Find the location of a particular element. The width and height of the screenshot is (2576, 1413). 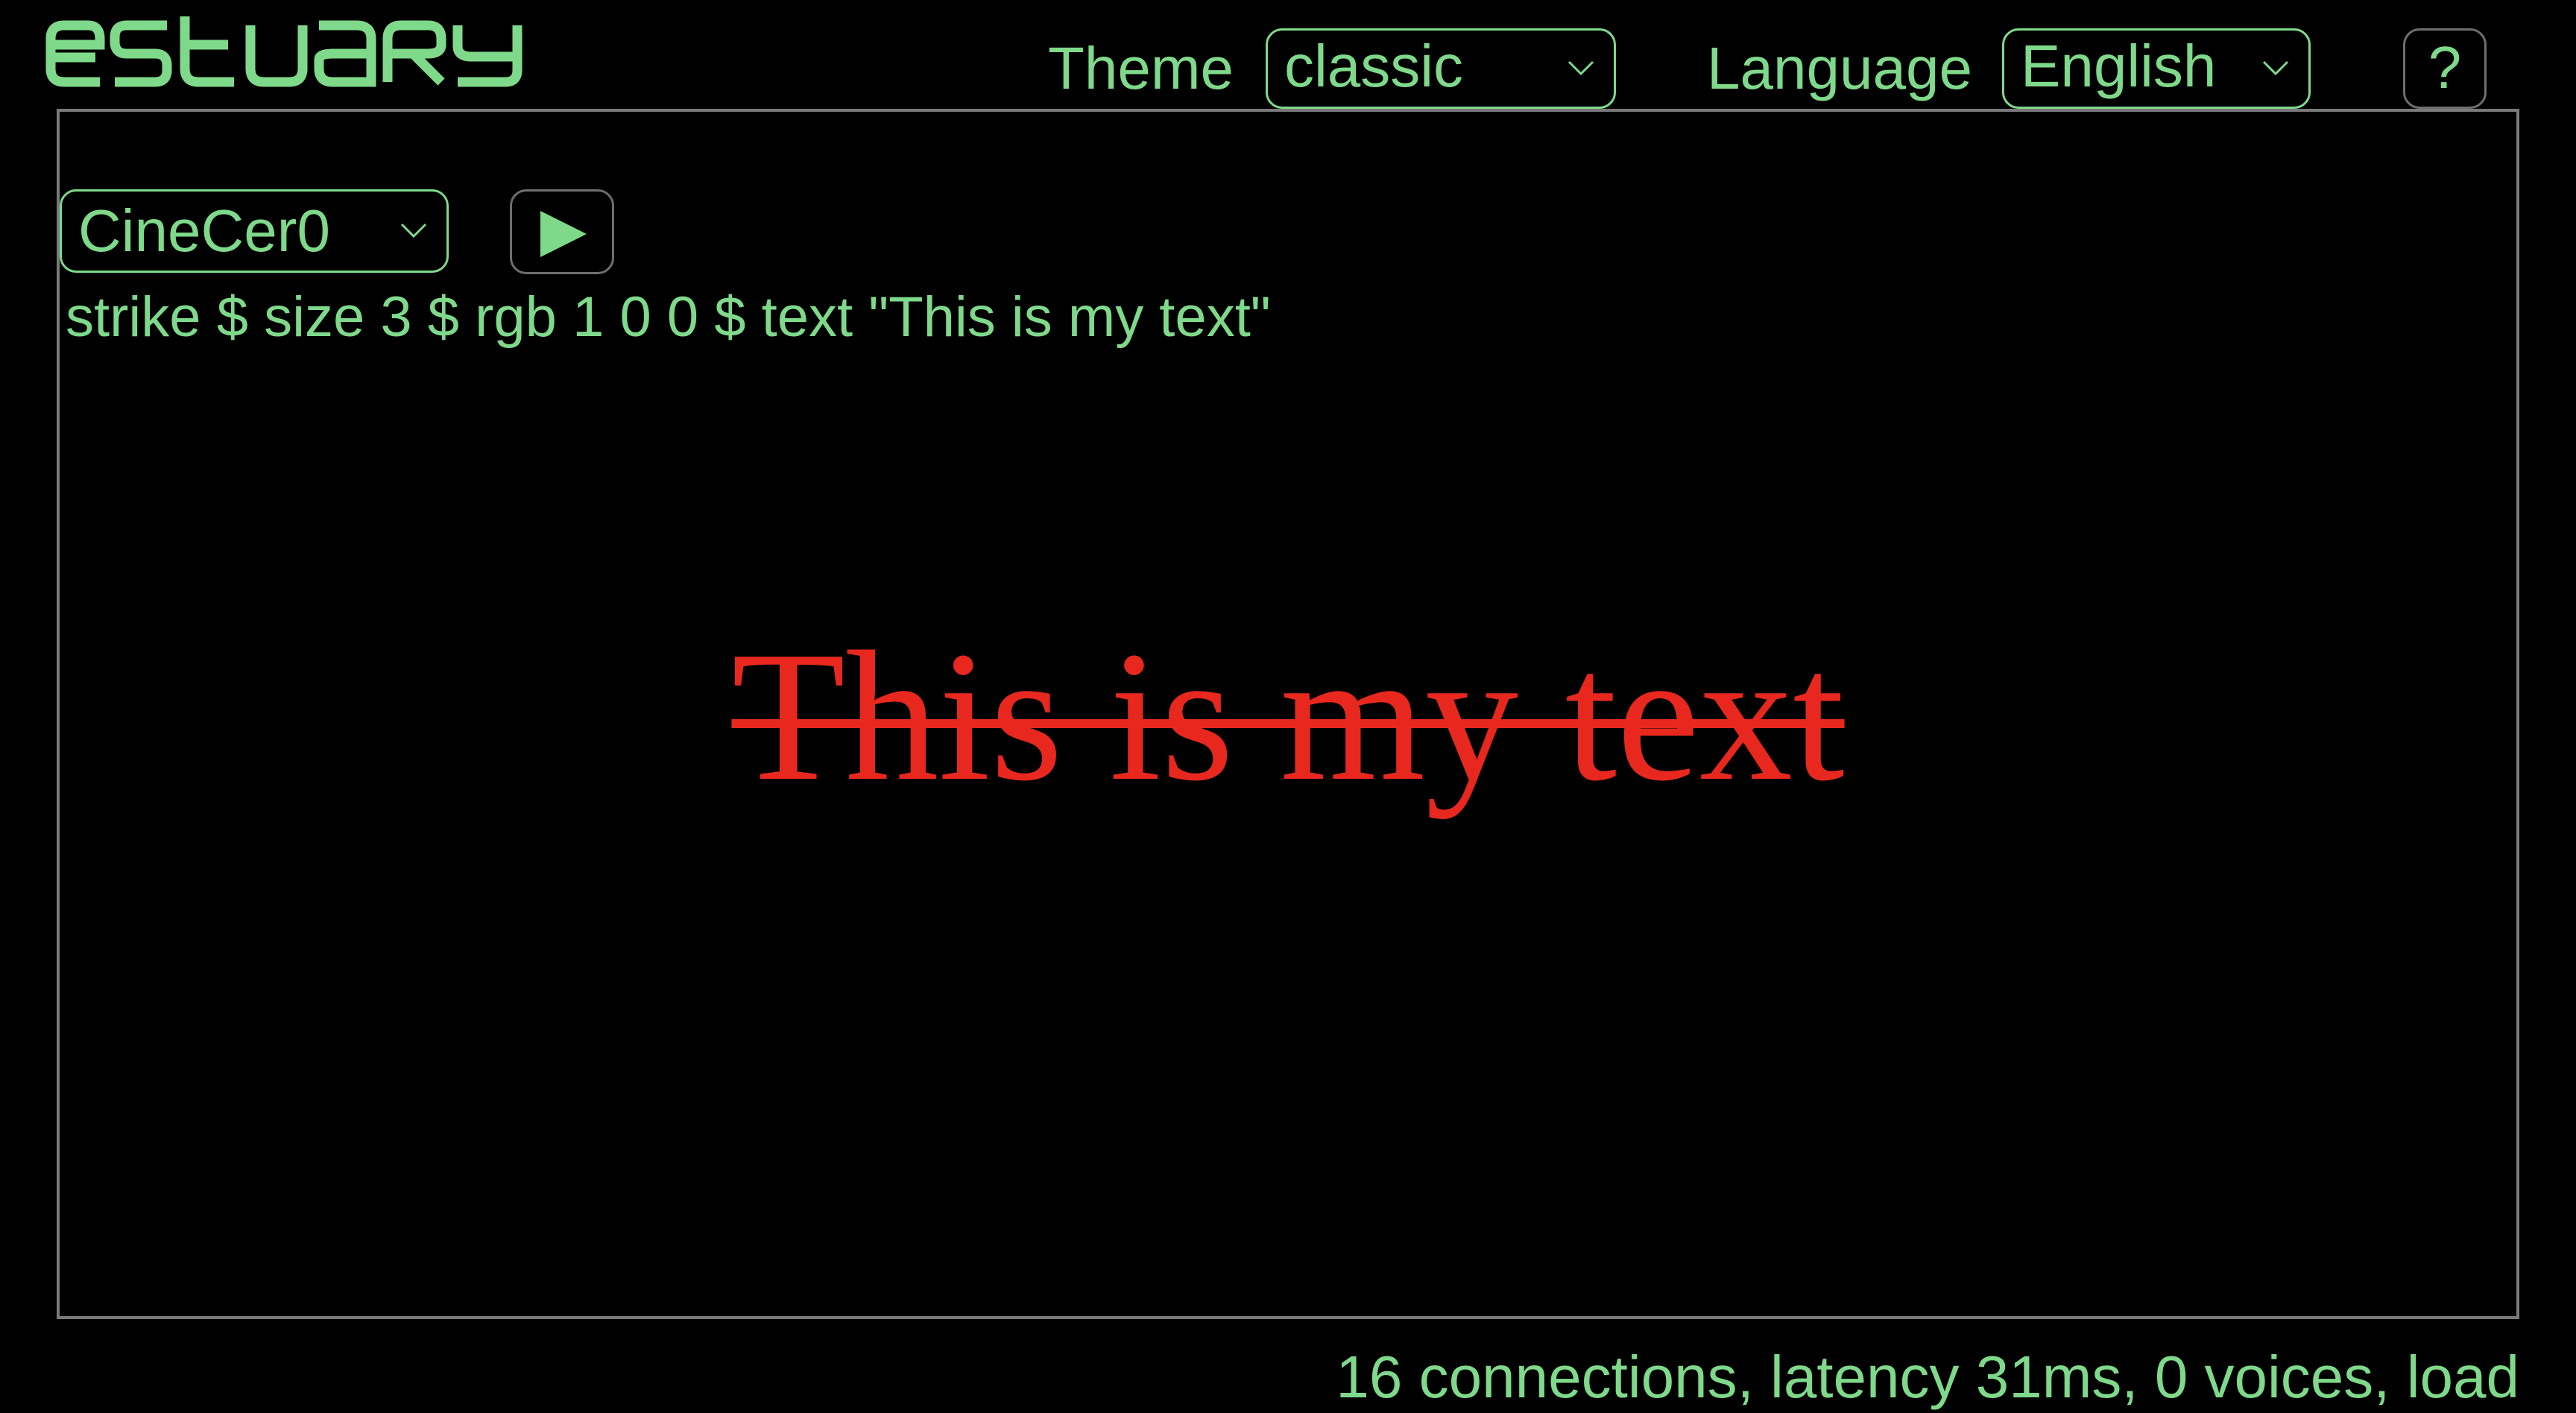

logo is located at coordinates (289, 53).